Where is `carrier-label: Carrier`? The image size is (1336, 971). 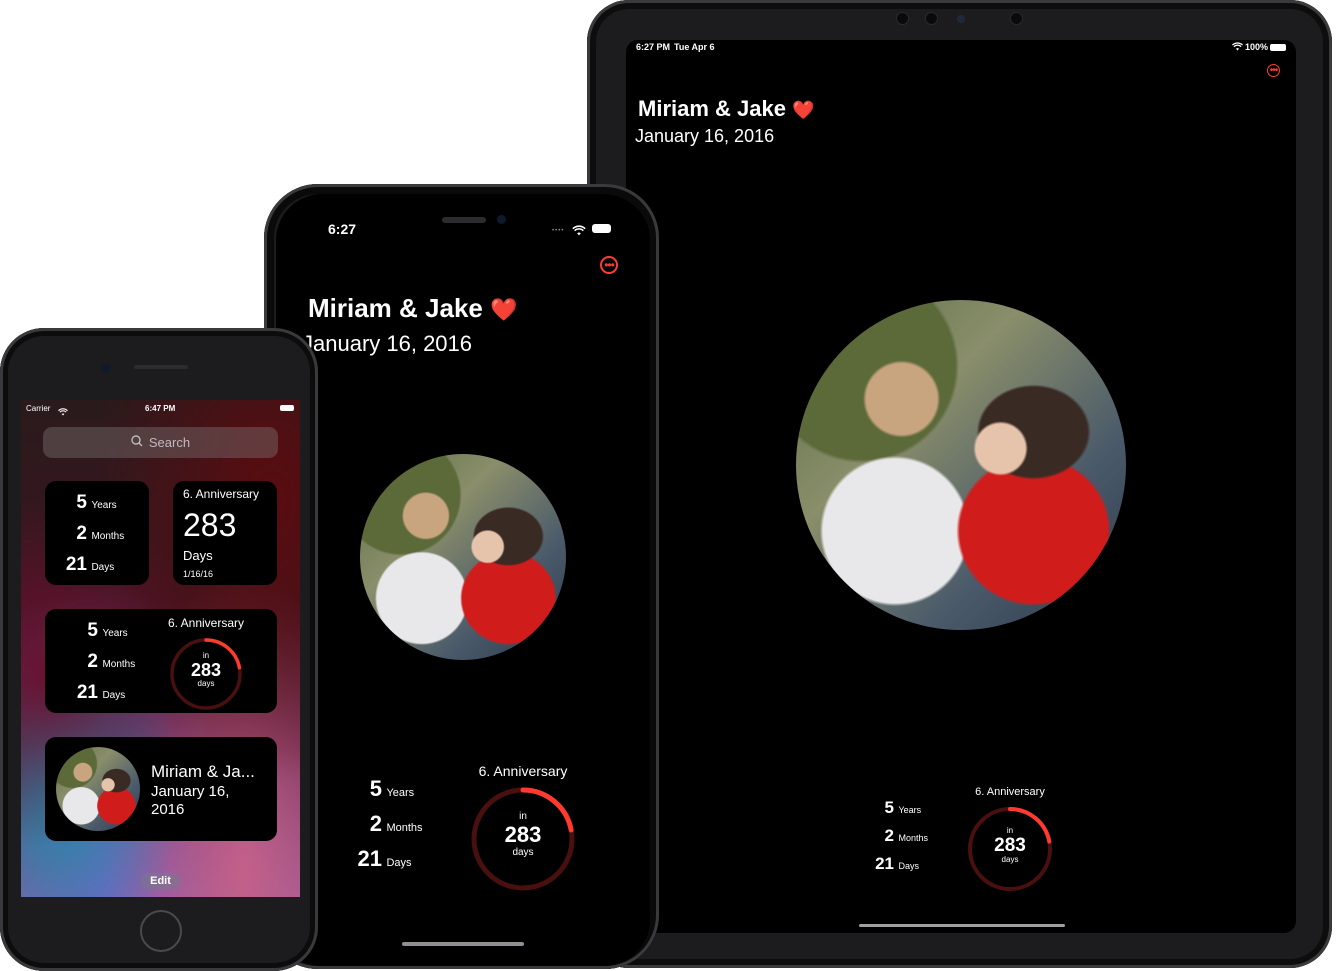
carrier-label: Carrier is located at coordinates (38, 408).